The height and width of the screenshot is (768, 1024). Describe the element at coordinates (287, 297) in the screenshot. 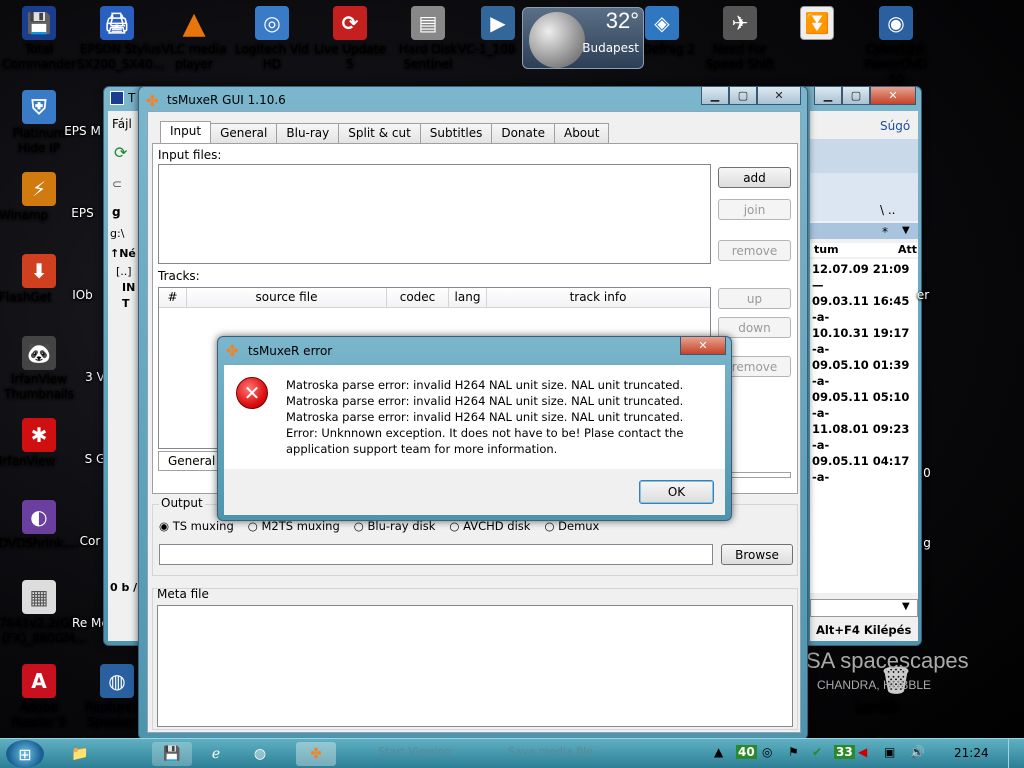

I see `column-header: source file` at that location.